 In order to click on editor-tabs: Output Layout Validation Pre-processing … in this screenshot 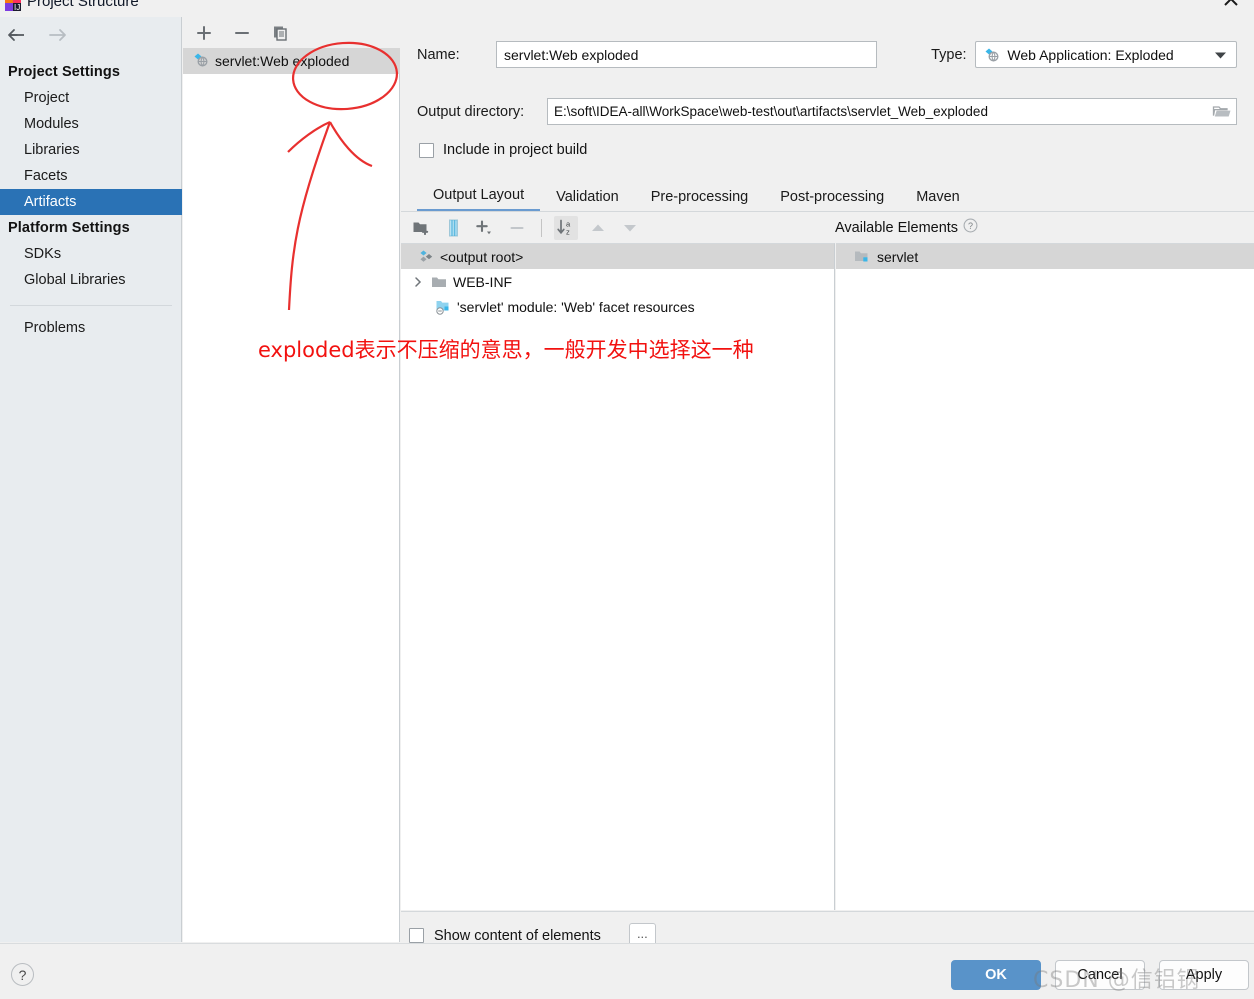, I will do `click(835, 195)`.